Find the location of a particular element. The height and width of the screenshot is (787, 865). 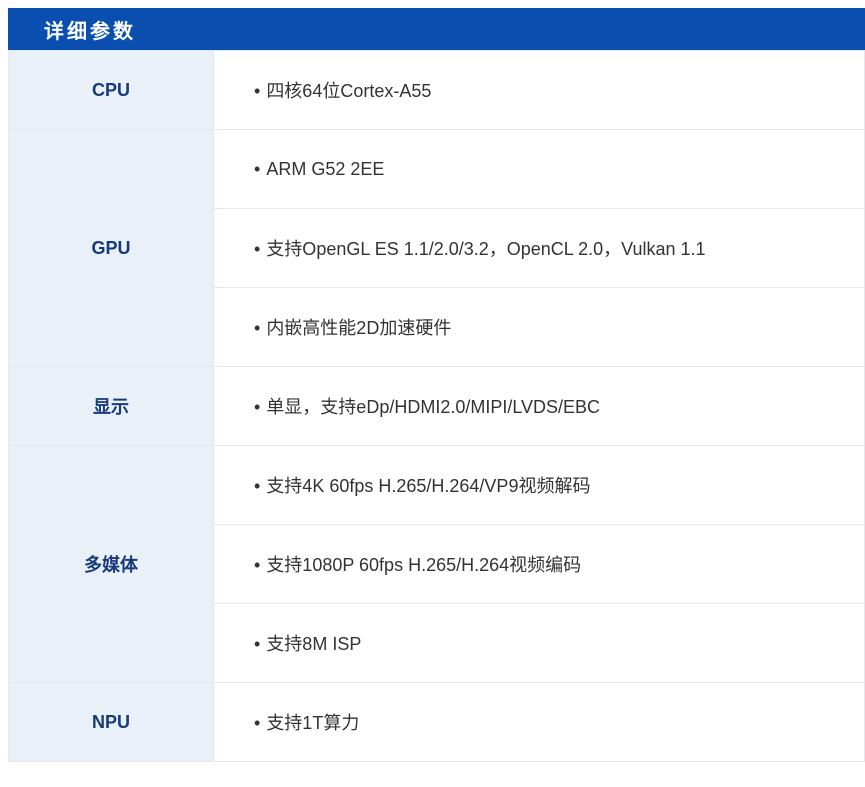

spec-value-text: 支持4K 60fps H.265/H.264/VP9视频解码 is located at coordinates (428, 486).